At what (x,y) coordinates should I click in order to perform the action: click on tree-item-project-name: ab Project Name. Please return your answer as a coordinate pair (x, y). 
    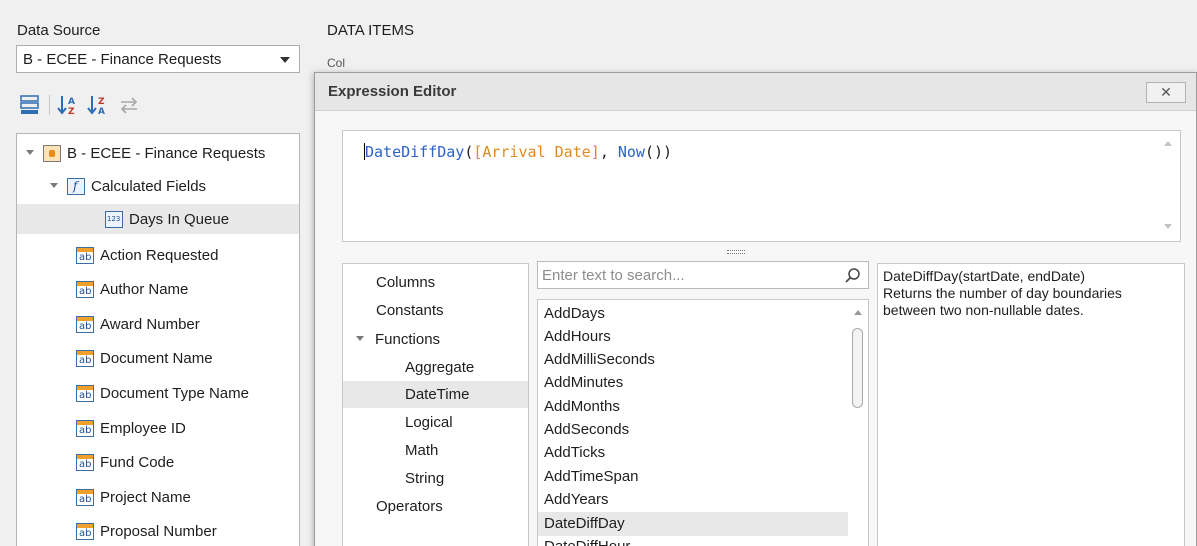
    Looking at the image, I should click on (133, 497).